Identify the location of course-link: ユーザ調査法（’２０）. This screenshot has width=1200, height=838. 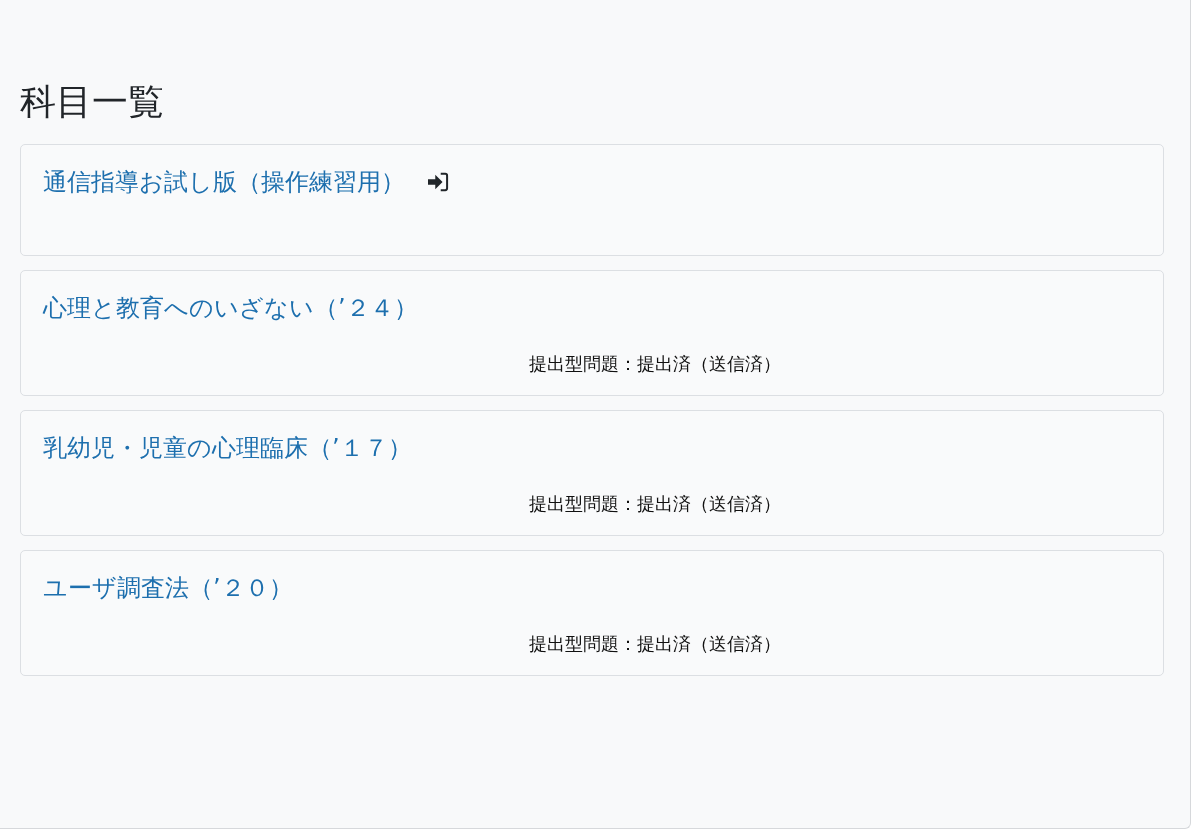
(168, 588).